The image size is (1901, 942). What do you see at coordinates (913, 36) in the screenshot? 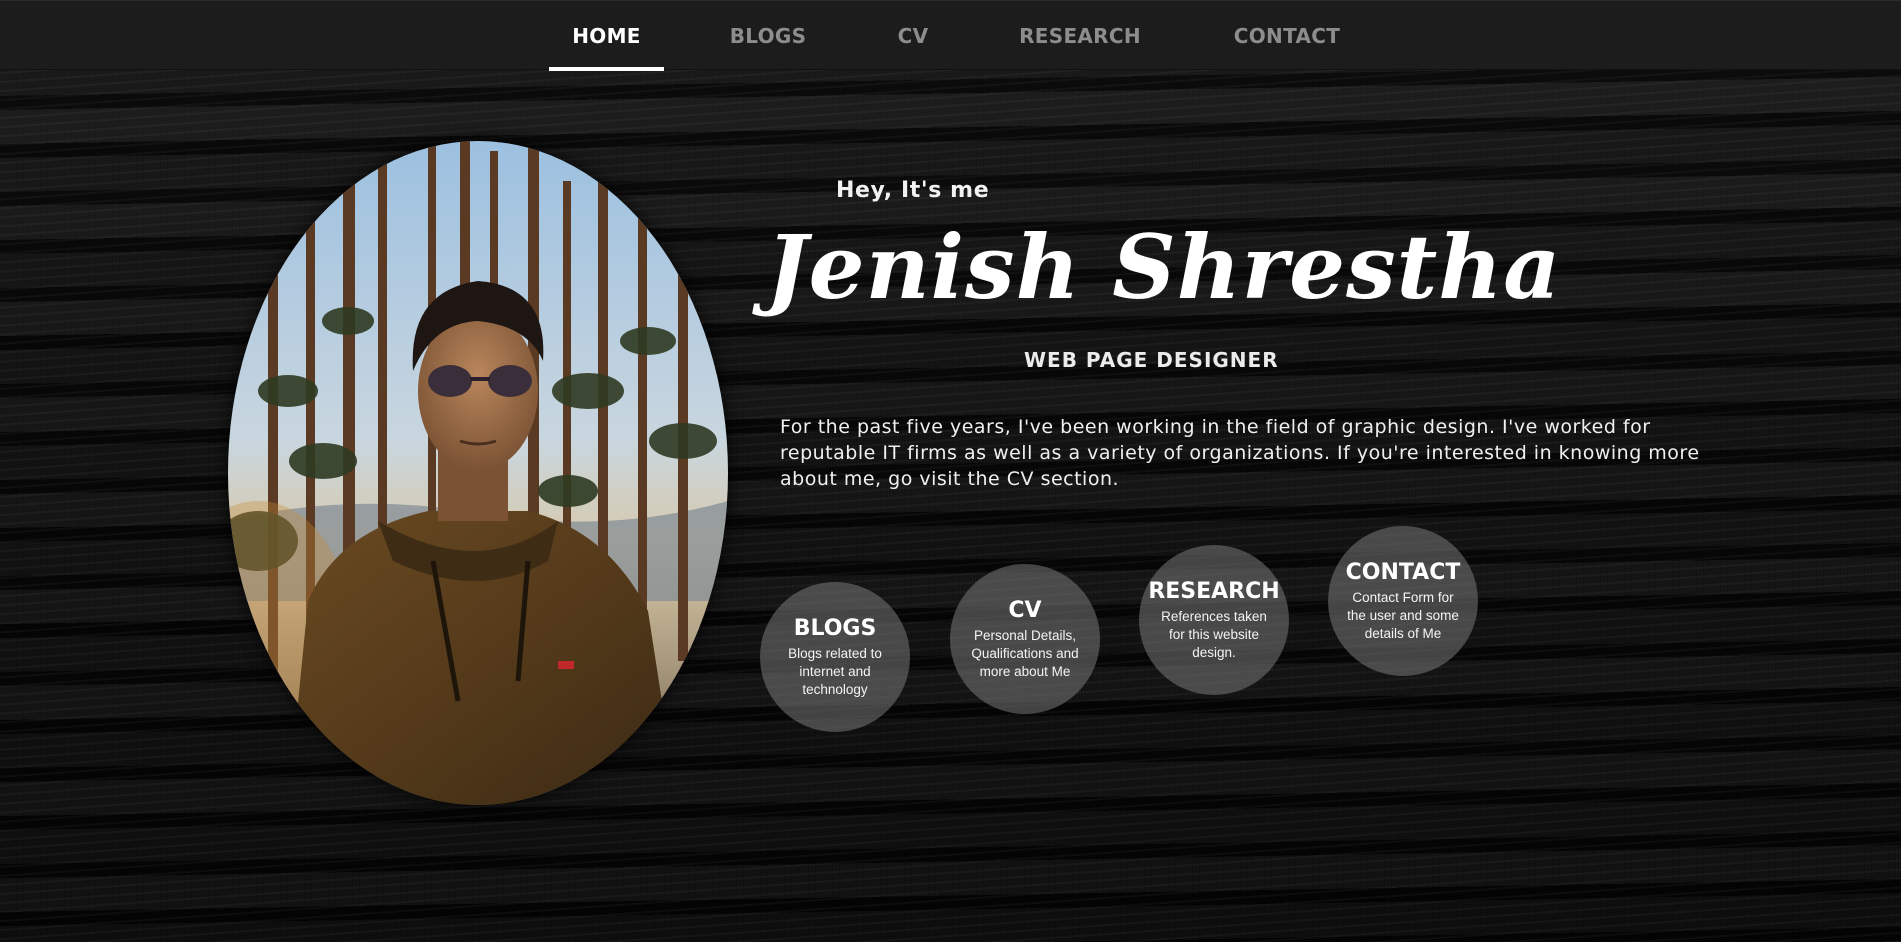
I see `nav-cv-link: CV` at bounding box center [913, 36].